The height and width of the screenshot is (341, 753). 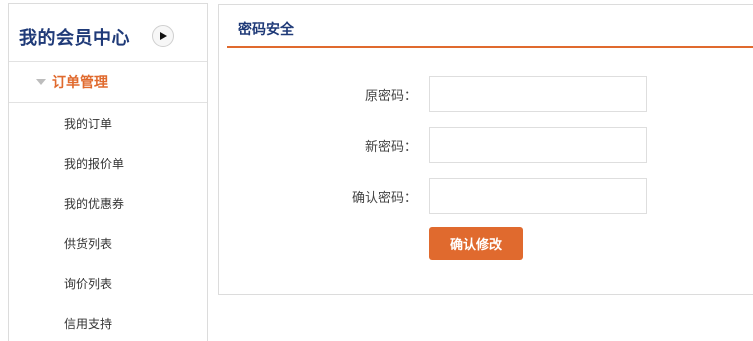 What do you see at coordinates (108, 243) in the screenshot?
I see `sidebar-item-supply-list: 供货列表` at bounding box center [108, 243].